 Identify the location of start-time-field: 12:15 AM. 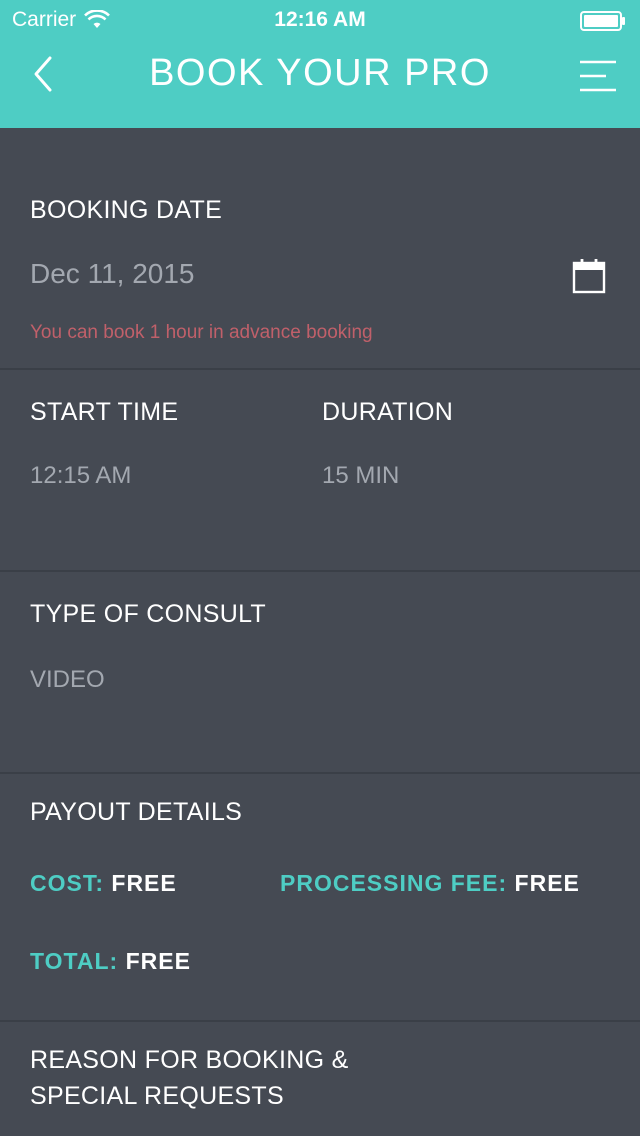
(80, 476).